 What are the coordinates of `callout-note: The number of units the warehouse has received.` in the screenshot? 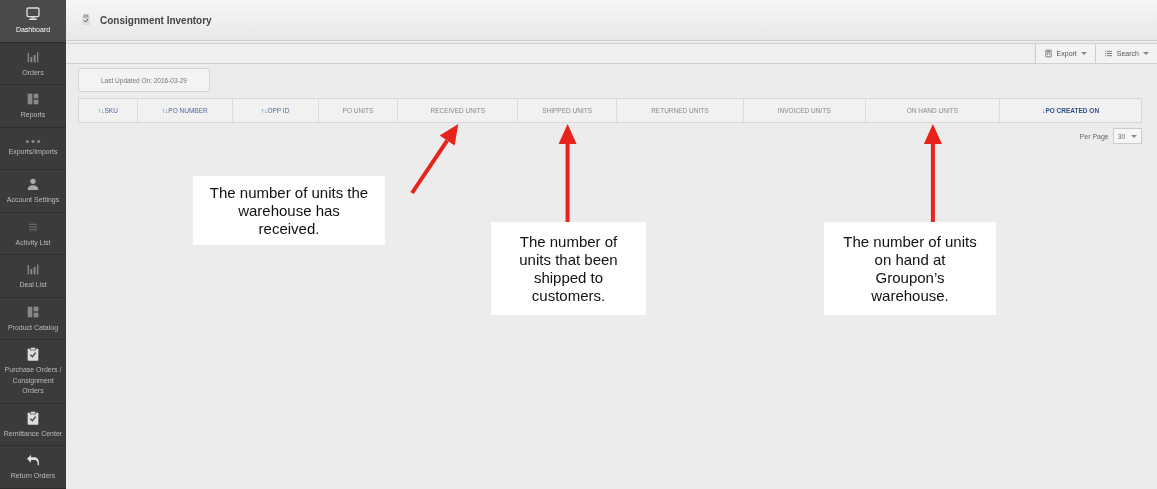 It's located at (289, 210).